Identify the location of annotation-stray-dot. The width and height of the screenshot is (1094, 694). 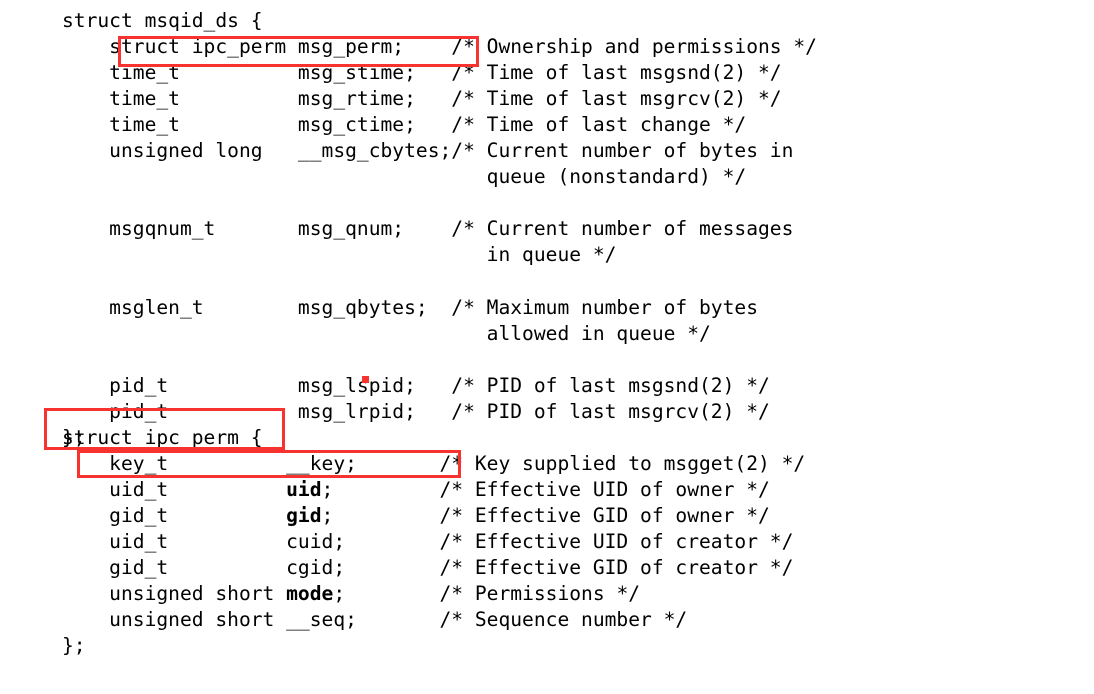
(365, 379).